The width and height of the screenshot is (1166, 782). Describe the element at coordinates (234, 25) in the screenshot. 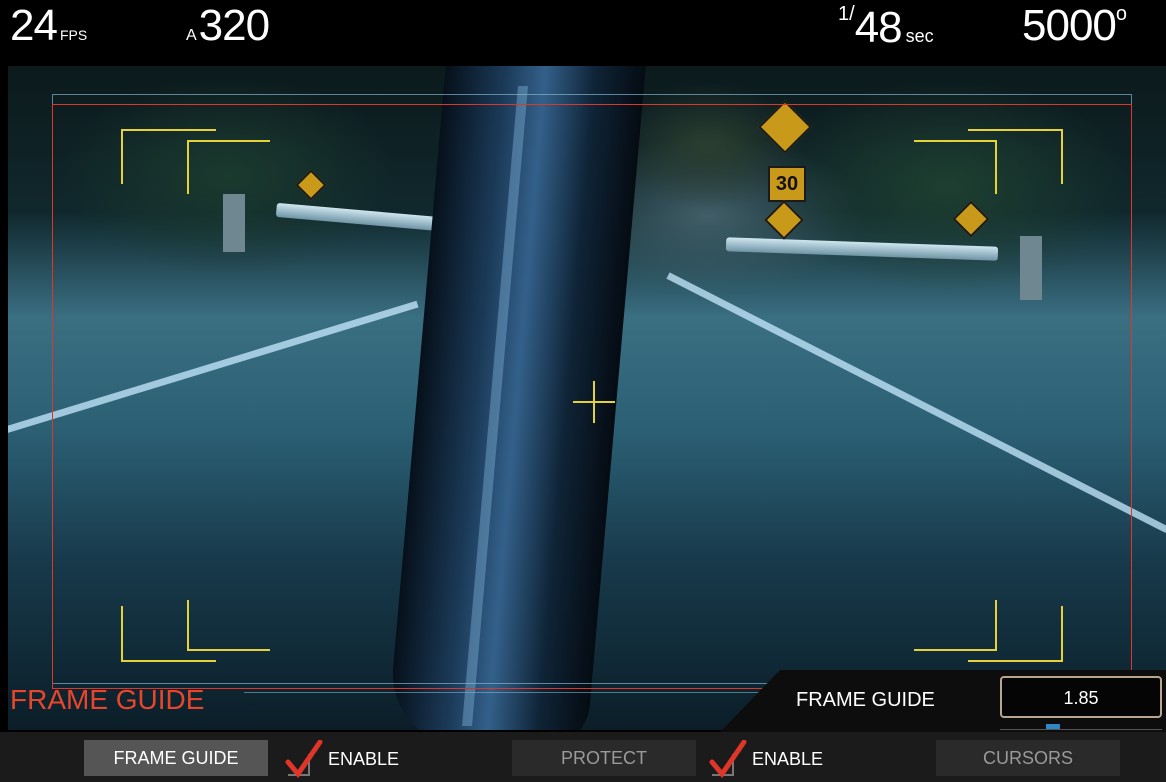

I see `iso-value: 320` at that location.